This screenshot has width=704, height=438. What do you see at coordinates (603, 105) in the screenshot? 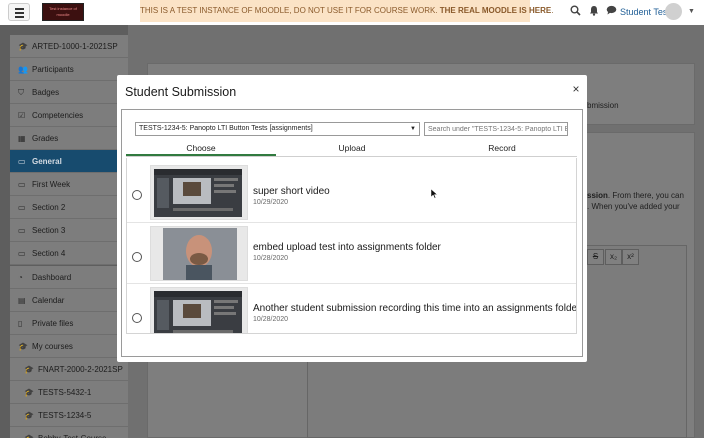
I see `background-text: bmission` at bounding box center [603, 105].